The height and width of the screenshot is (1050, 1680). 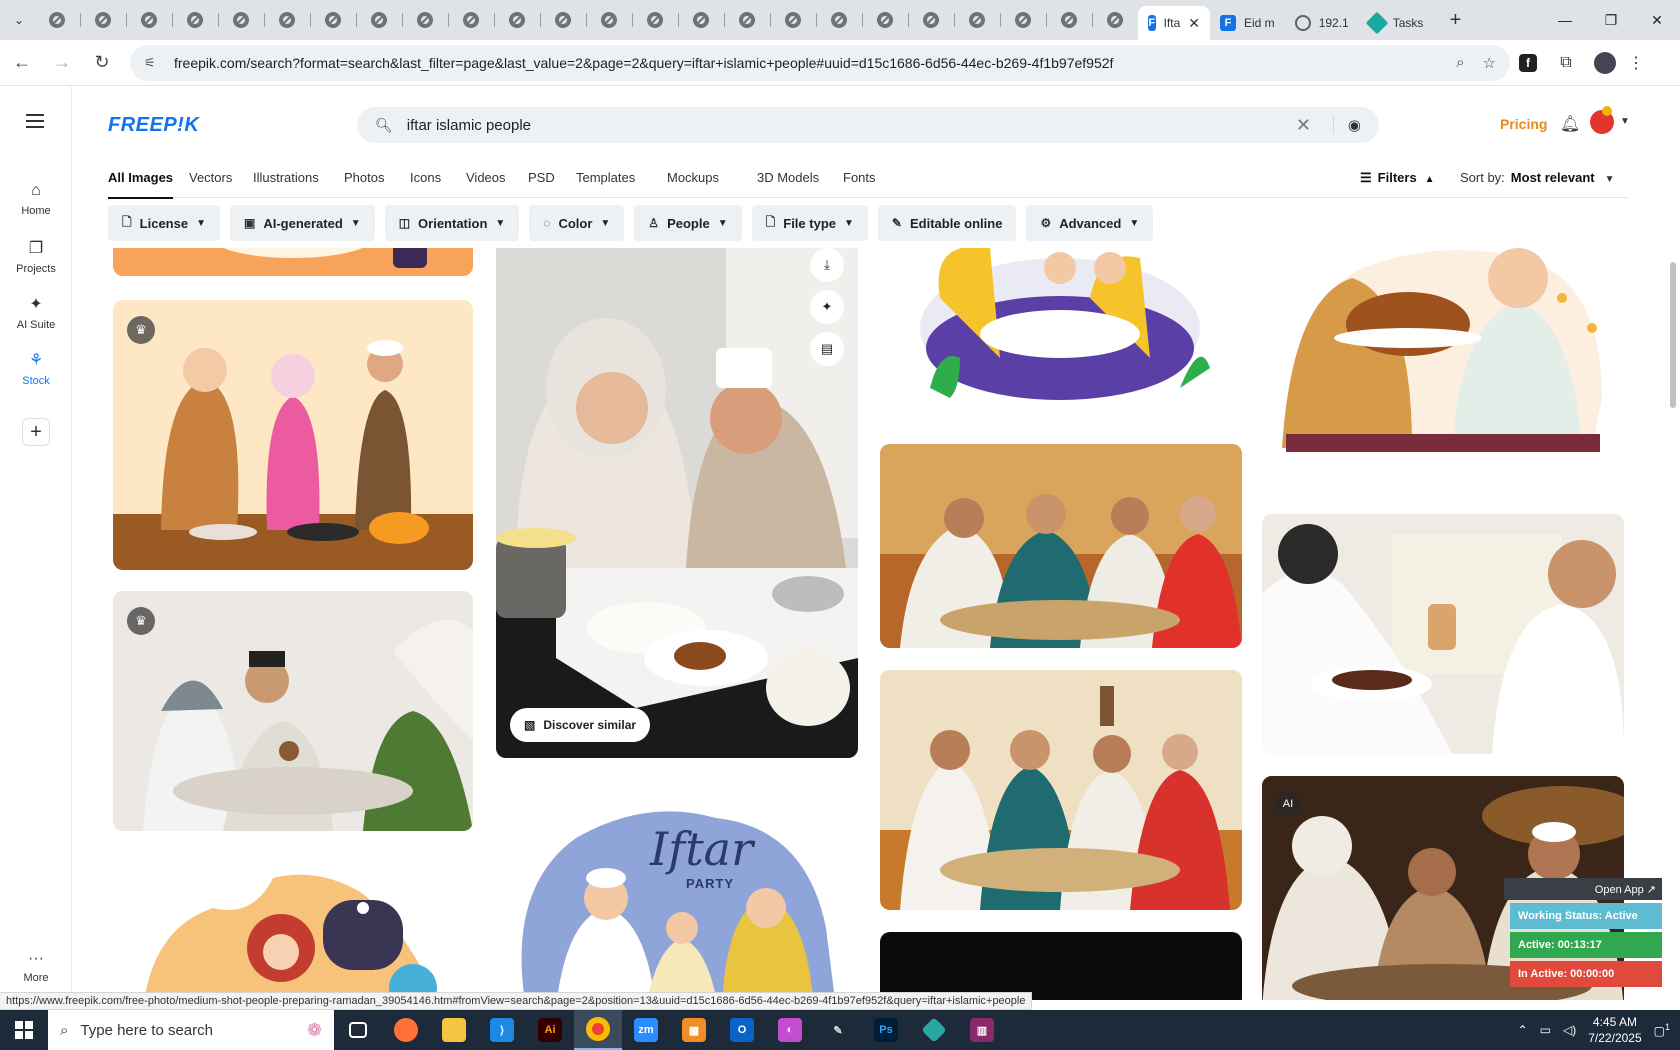 What do you see at coordinates (827, 349) in the screenshot?
I see `add-to-collection-icon: ▤` at bounding box center [827, 349].